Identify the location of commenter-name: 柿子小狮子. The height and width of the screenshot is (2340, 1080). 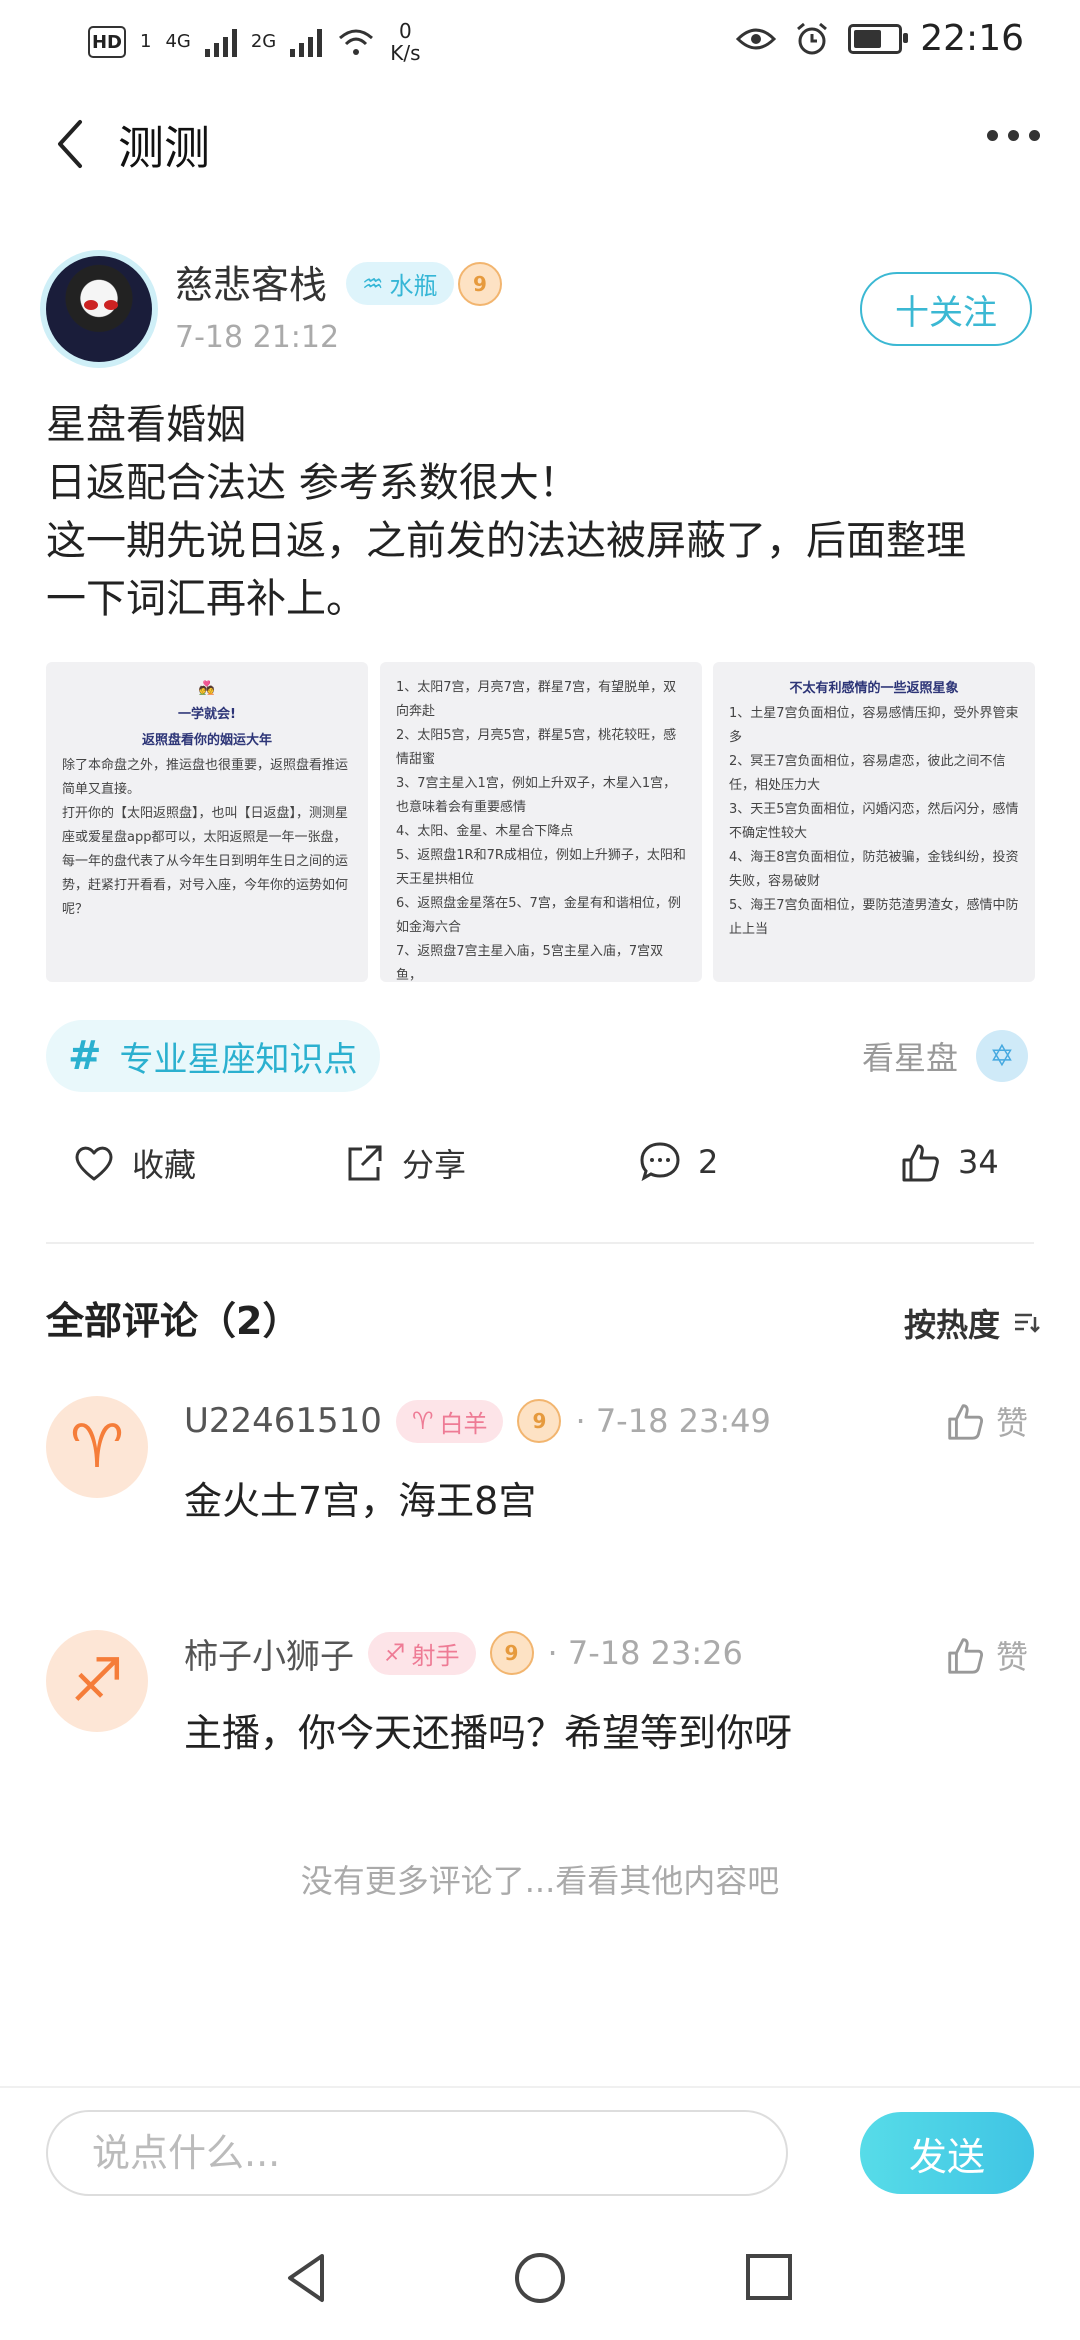
(269, 1653).